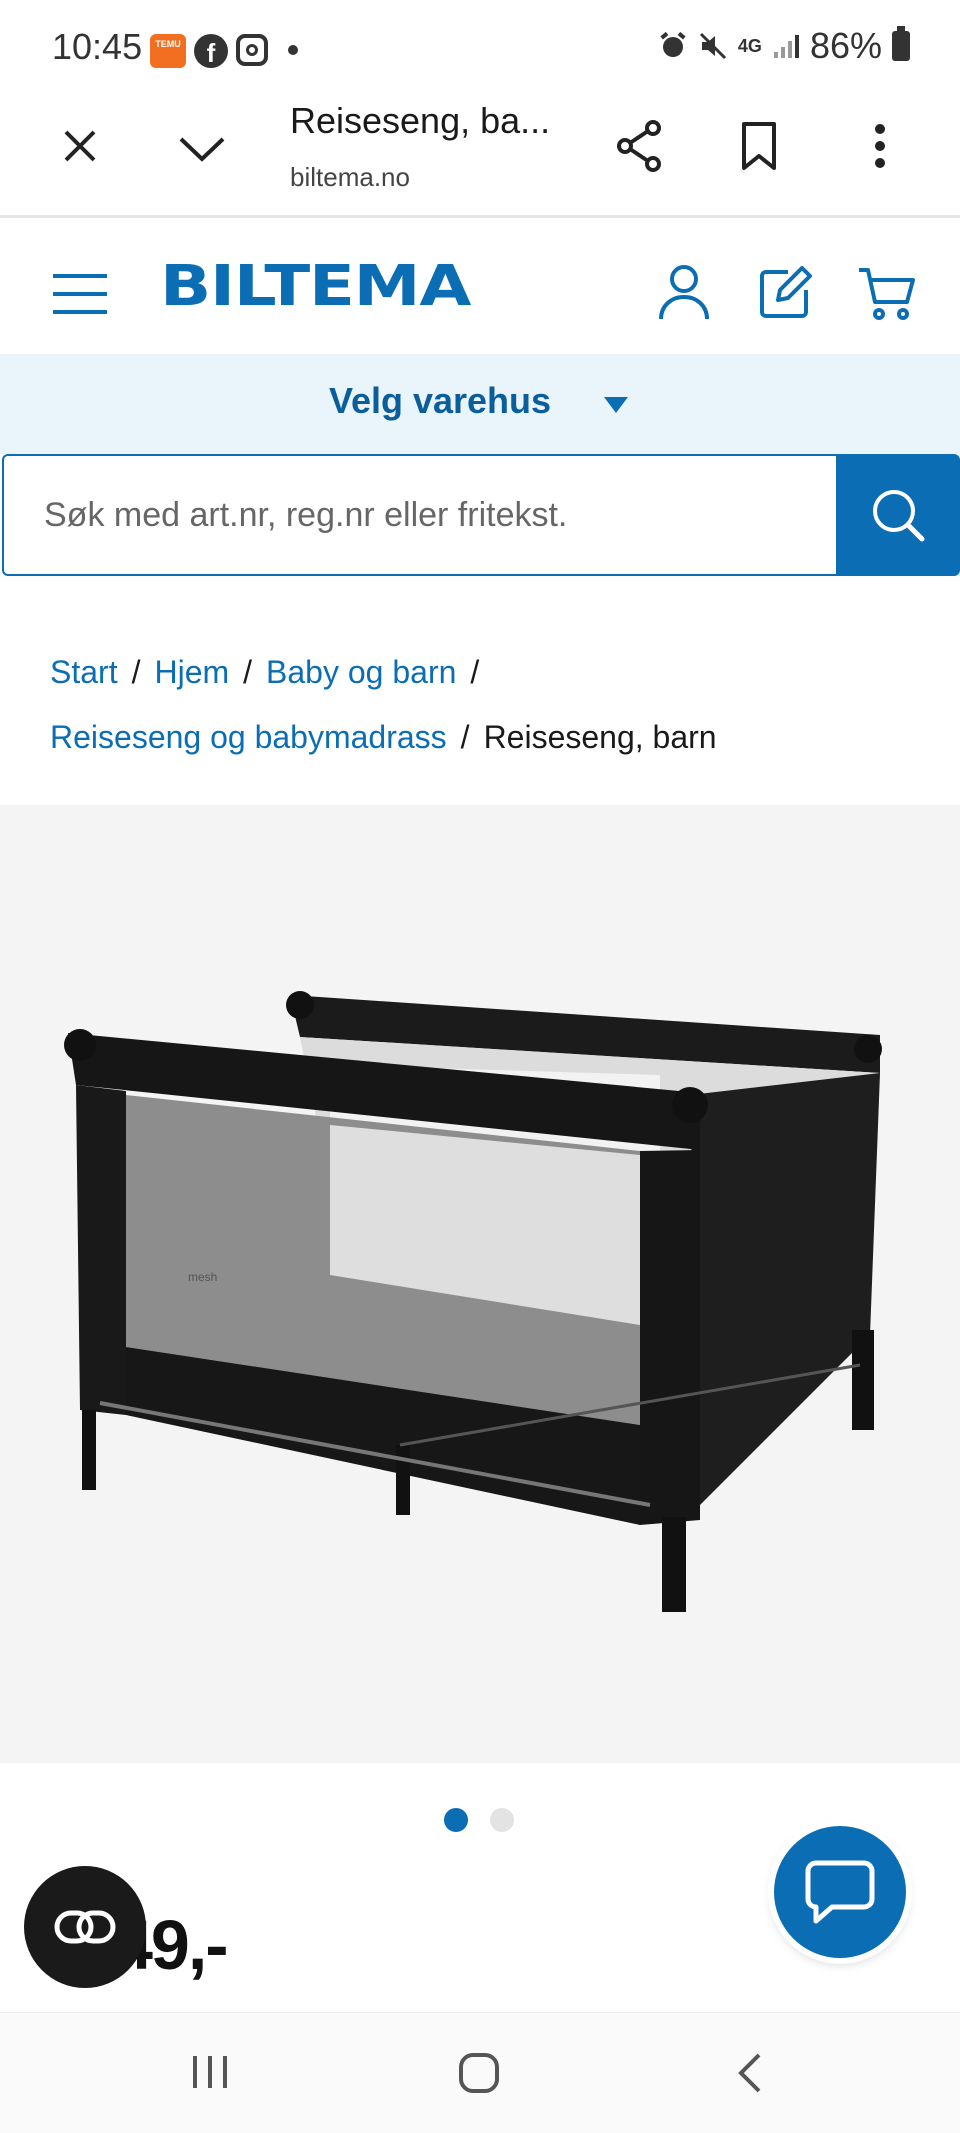  I want to click on link-chain-icon, so click(85, 1927).